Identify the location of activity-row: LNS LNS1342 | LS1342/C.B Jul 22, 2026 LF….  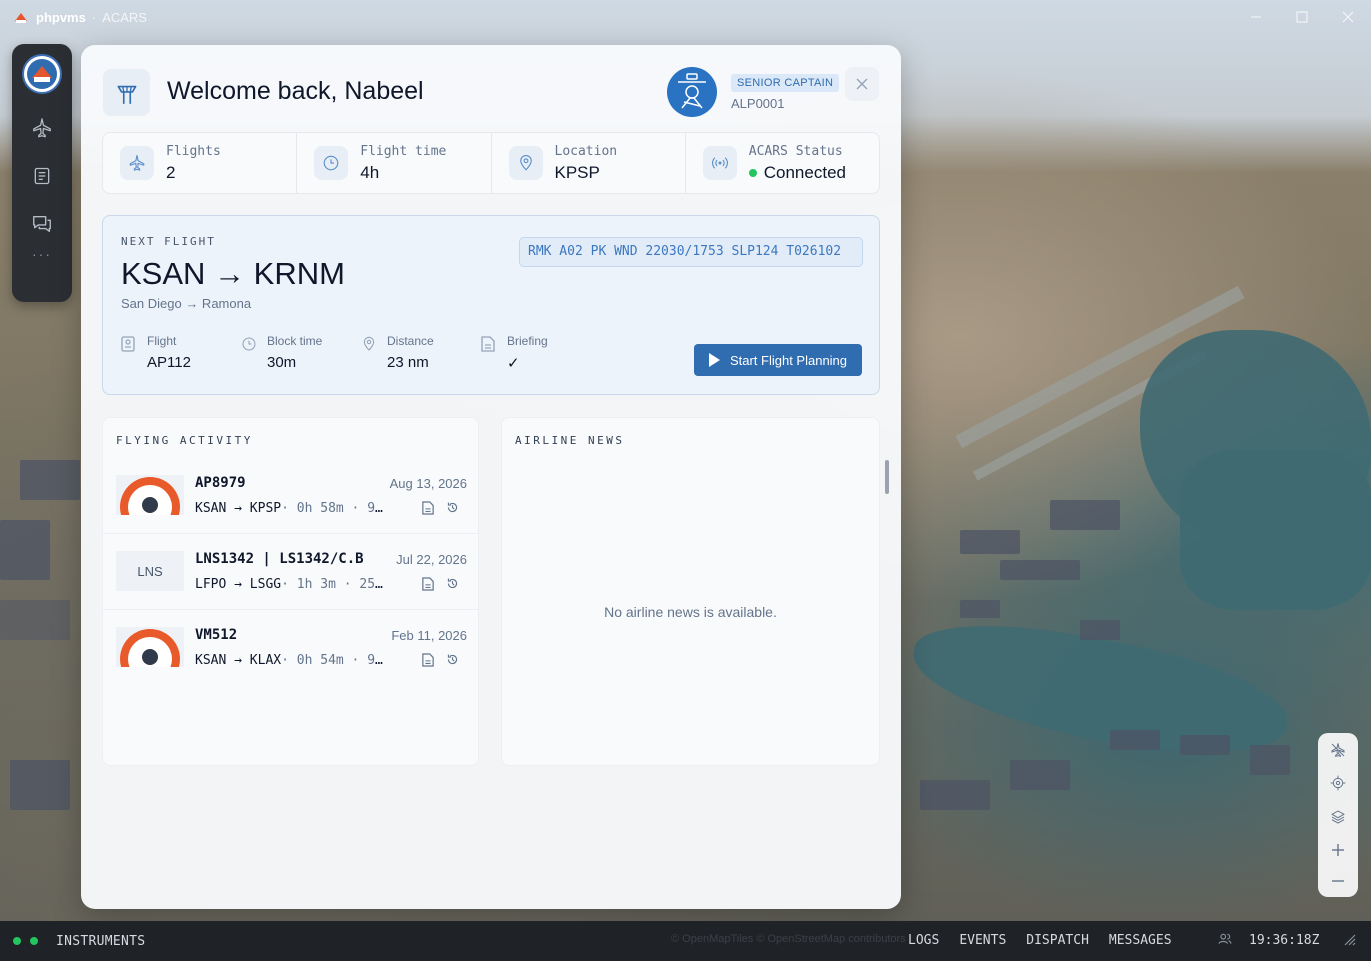
(290, 572).